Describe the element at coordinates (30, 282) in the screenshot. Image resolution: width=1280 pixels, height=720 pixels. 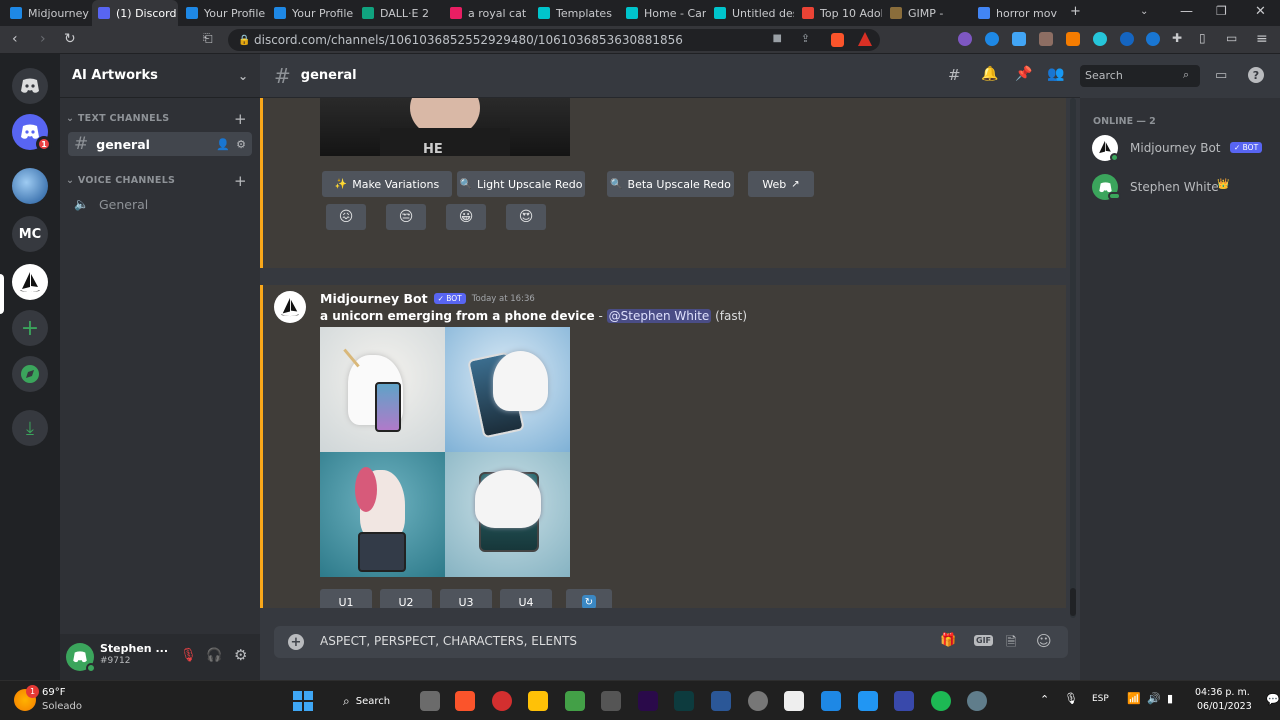
I see `server-ai-artworks-icon` at that location.